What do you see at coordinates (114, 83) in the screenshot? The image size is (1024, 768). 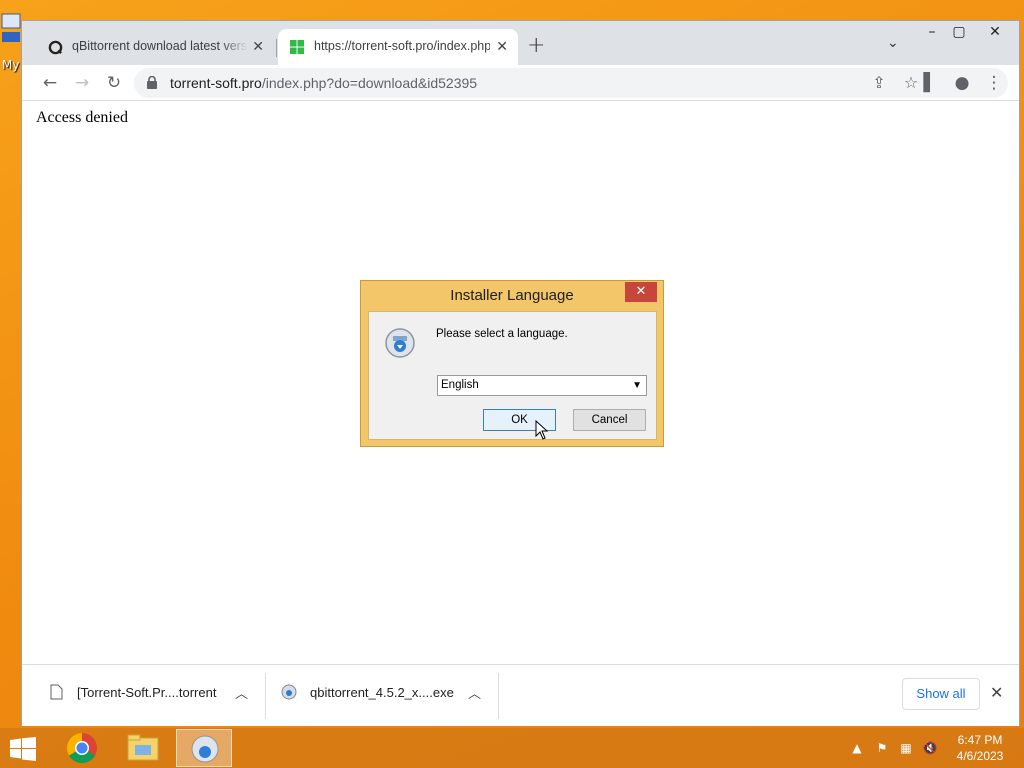 I see `reload-icon: ↻` at bounding box center [114, 83].